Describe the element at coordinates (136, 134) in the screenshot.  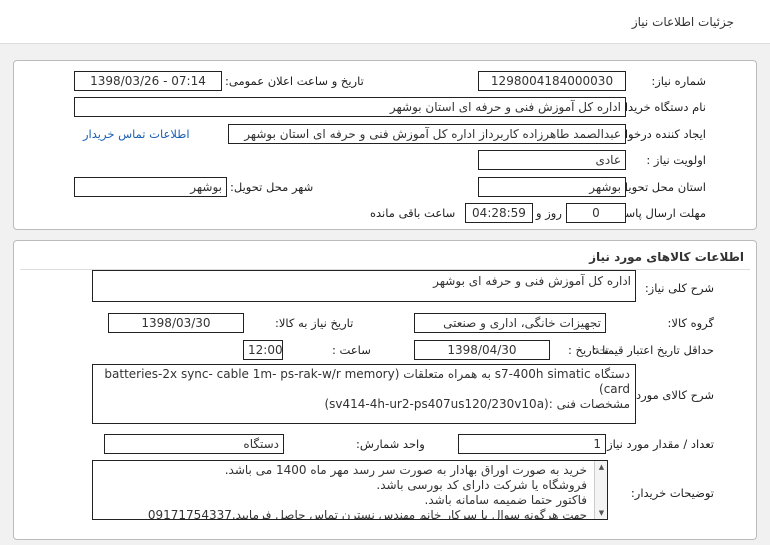
I see `buyer-contact-link: اطلاعات تماس خریدار` at that location.